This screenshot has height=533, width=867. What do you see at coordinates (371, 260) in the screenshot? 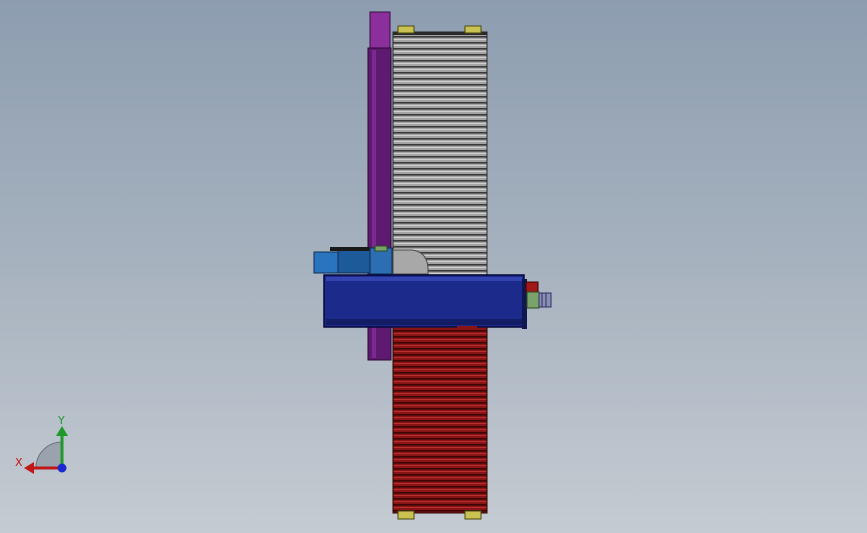
I see `motor-coupler` at bounding box center [371, 260].